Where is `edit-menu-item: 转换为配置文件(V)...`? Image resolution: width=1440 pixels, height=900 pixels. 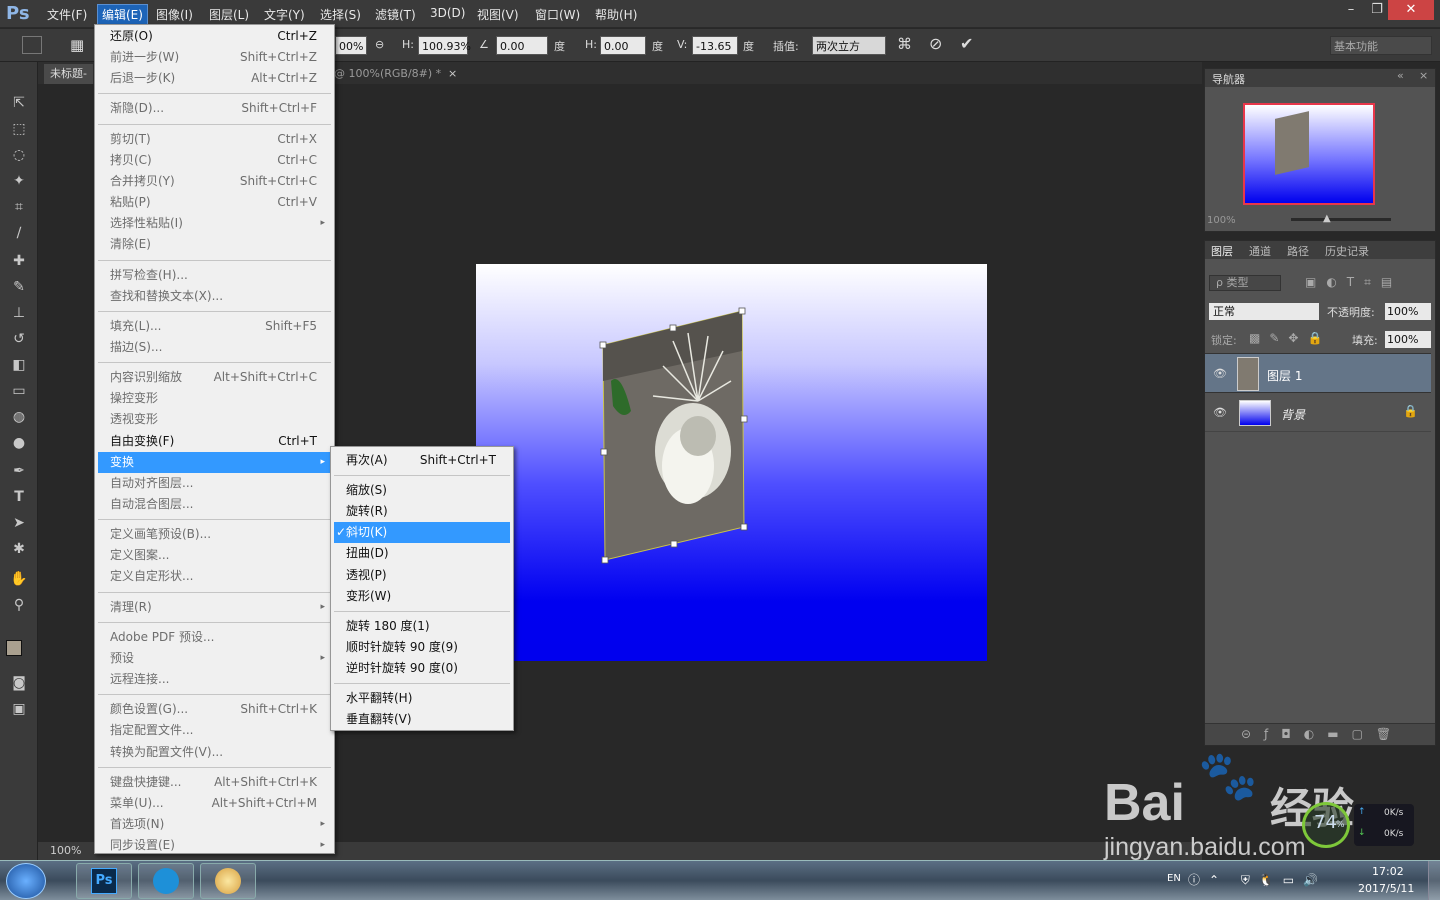
edit-menu-item: 转换为配置文件(V)... is located at coordinates (214, 752).